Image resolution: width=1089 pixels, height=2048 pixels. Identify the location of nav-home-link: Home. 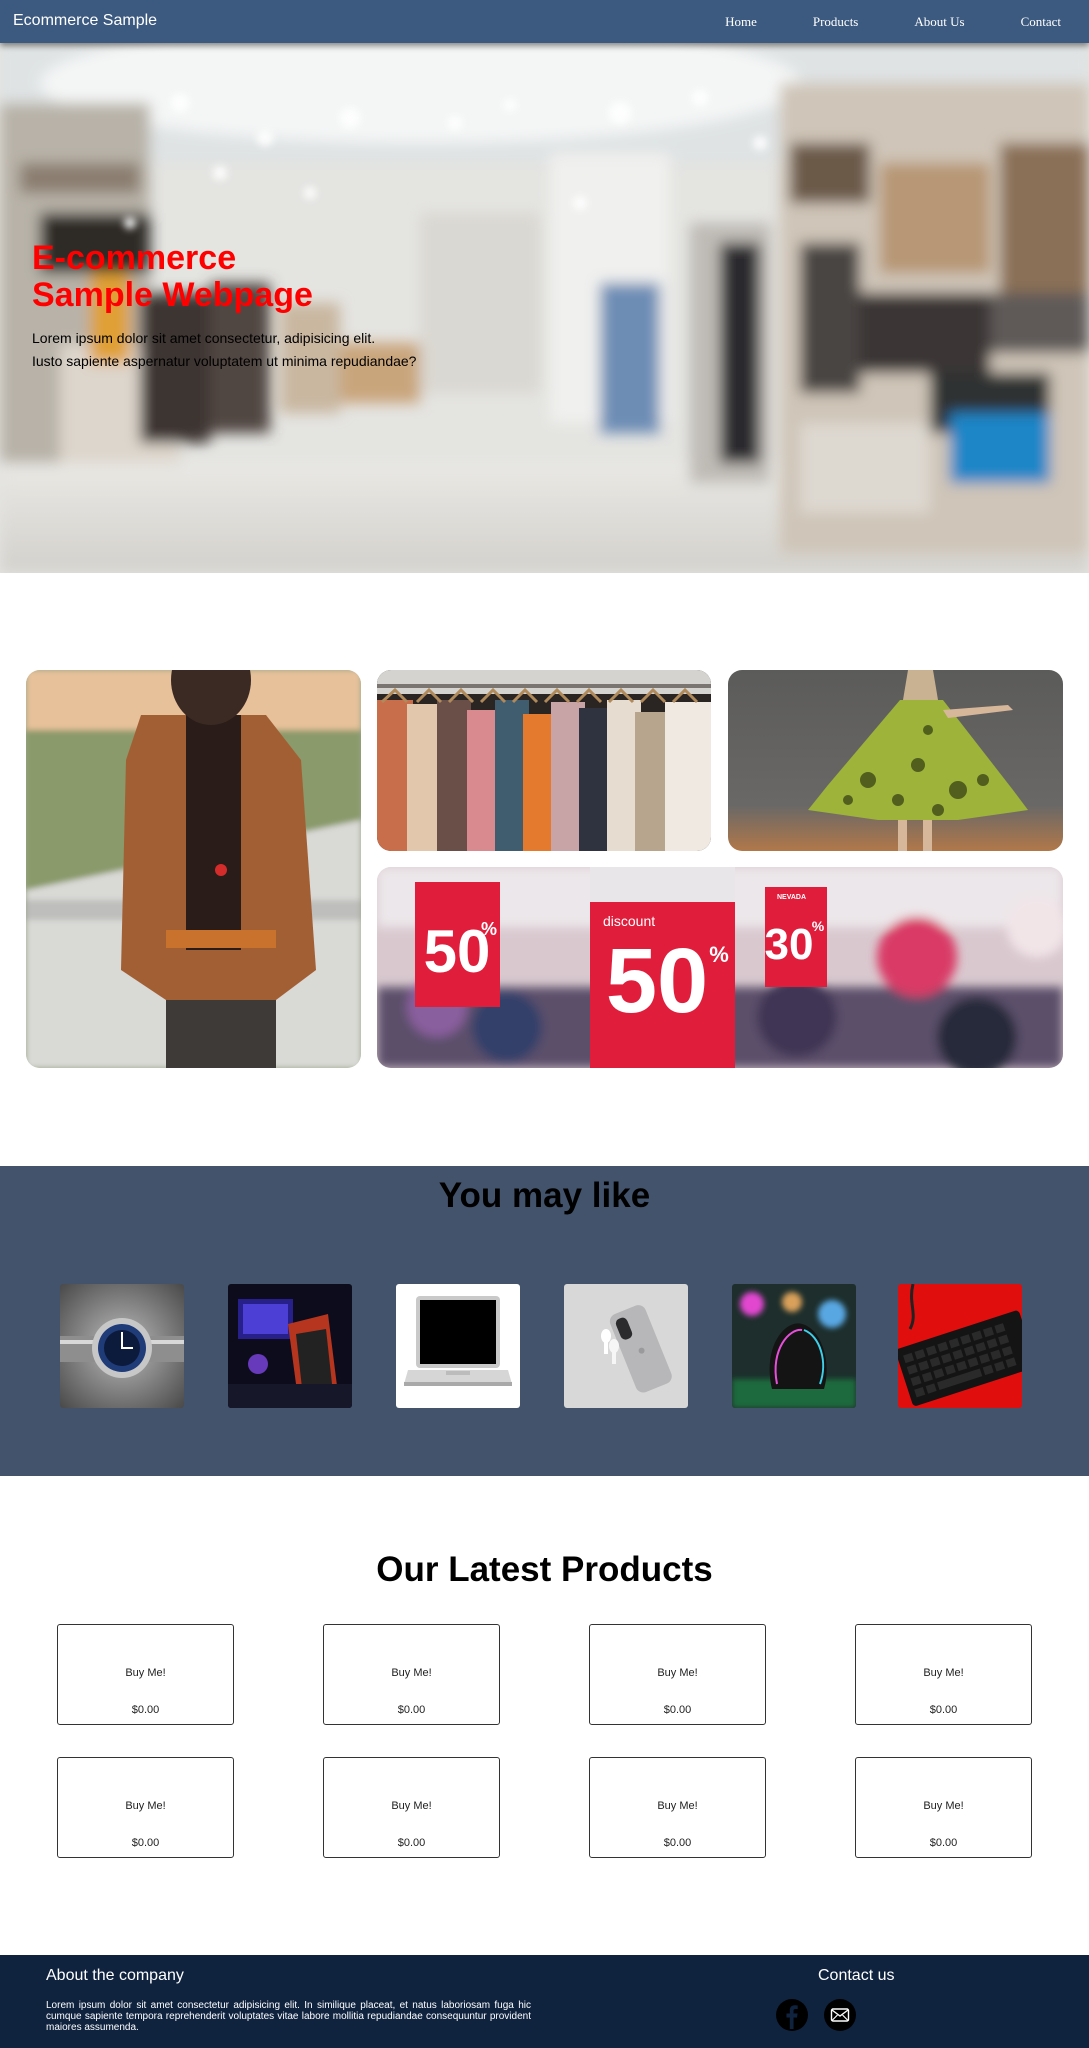
(741, 22).